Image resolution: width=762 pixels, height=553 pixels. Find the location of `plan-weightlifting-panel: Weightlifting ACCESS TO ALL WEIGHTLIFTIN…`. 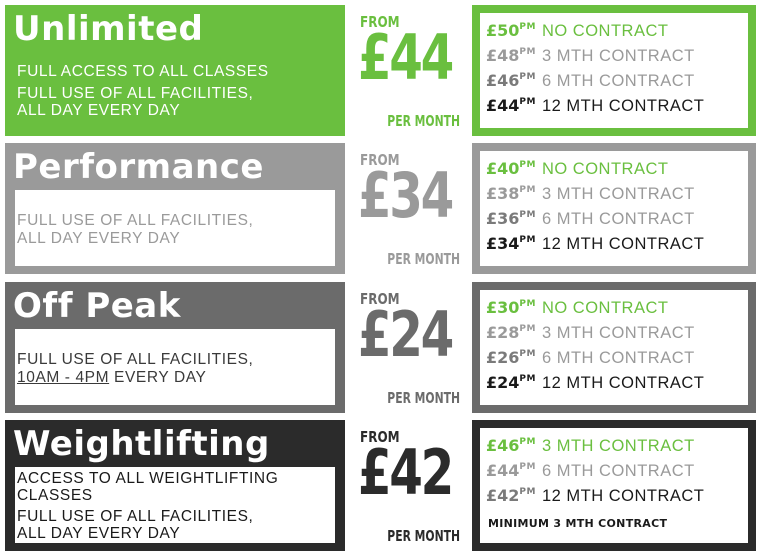

plan-weightlifting-panel: Weightlifting ACCESS TO ALL WEIGHTLIFTIN… is located at coordinates (175, 485).